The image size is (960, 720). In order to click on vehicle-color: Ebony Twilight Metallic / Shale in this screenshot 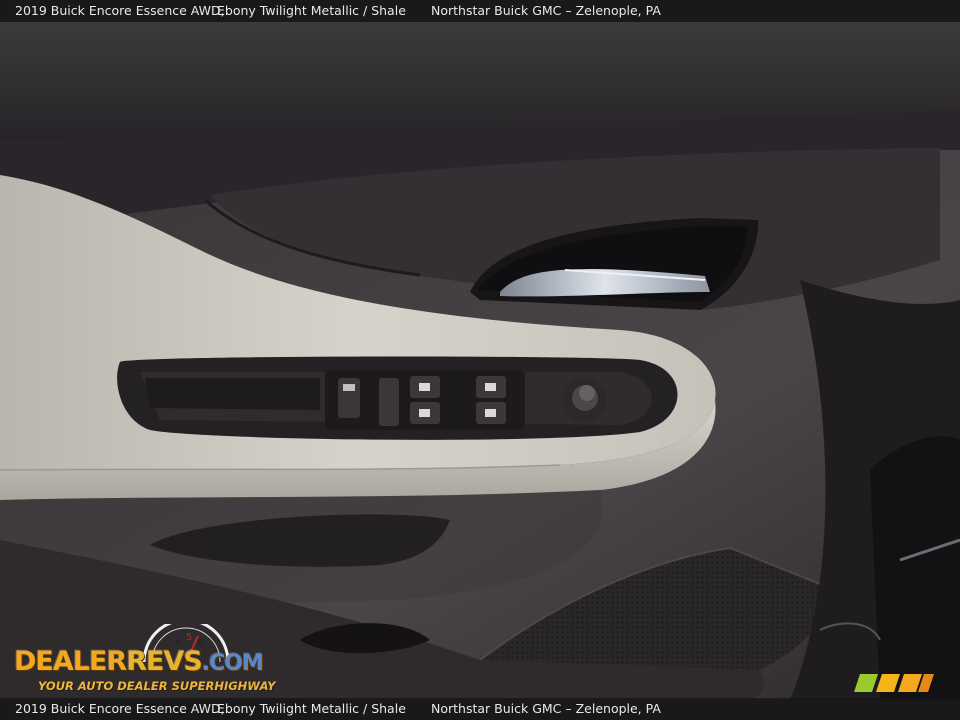, I will do `click(311, 10)`.